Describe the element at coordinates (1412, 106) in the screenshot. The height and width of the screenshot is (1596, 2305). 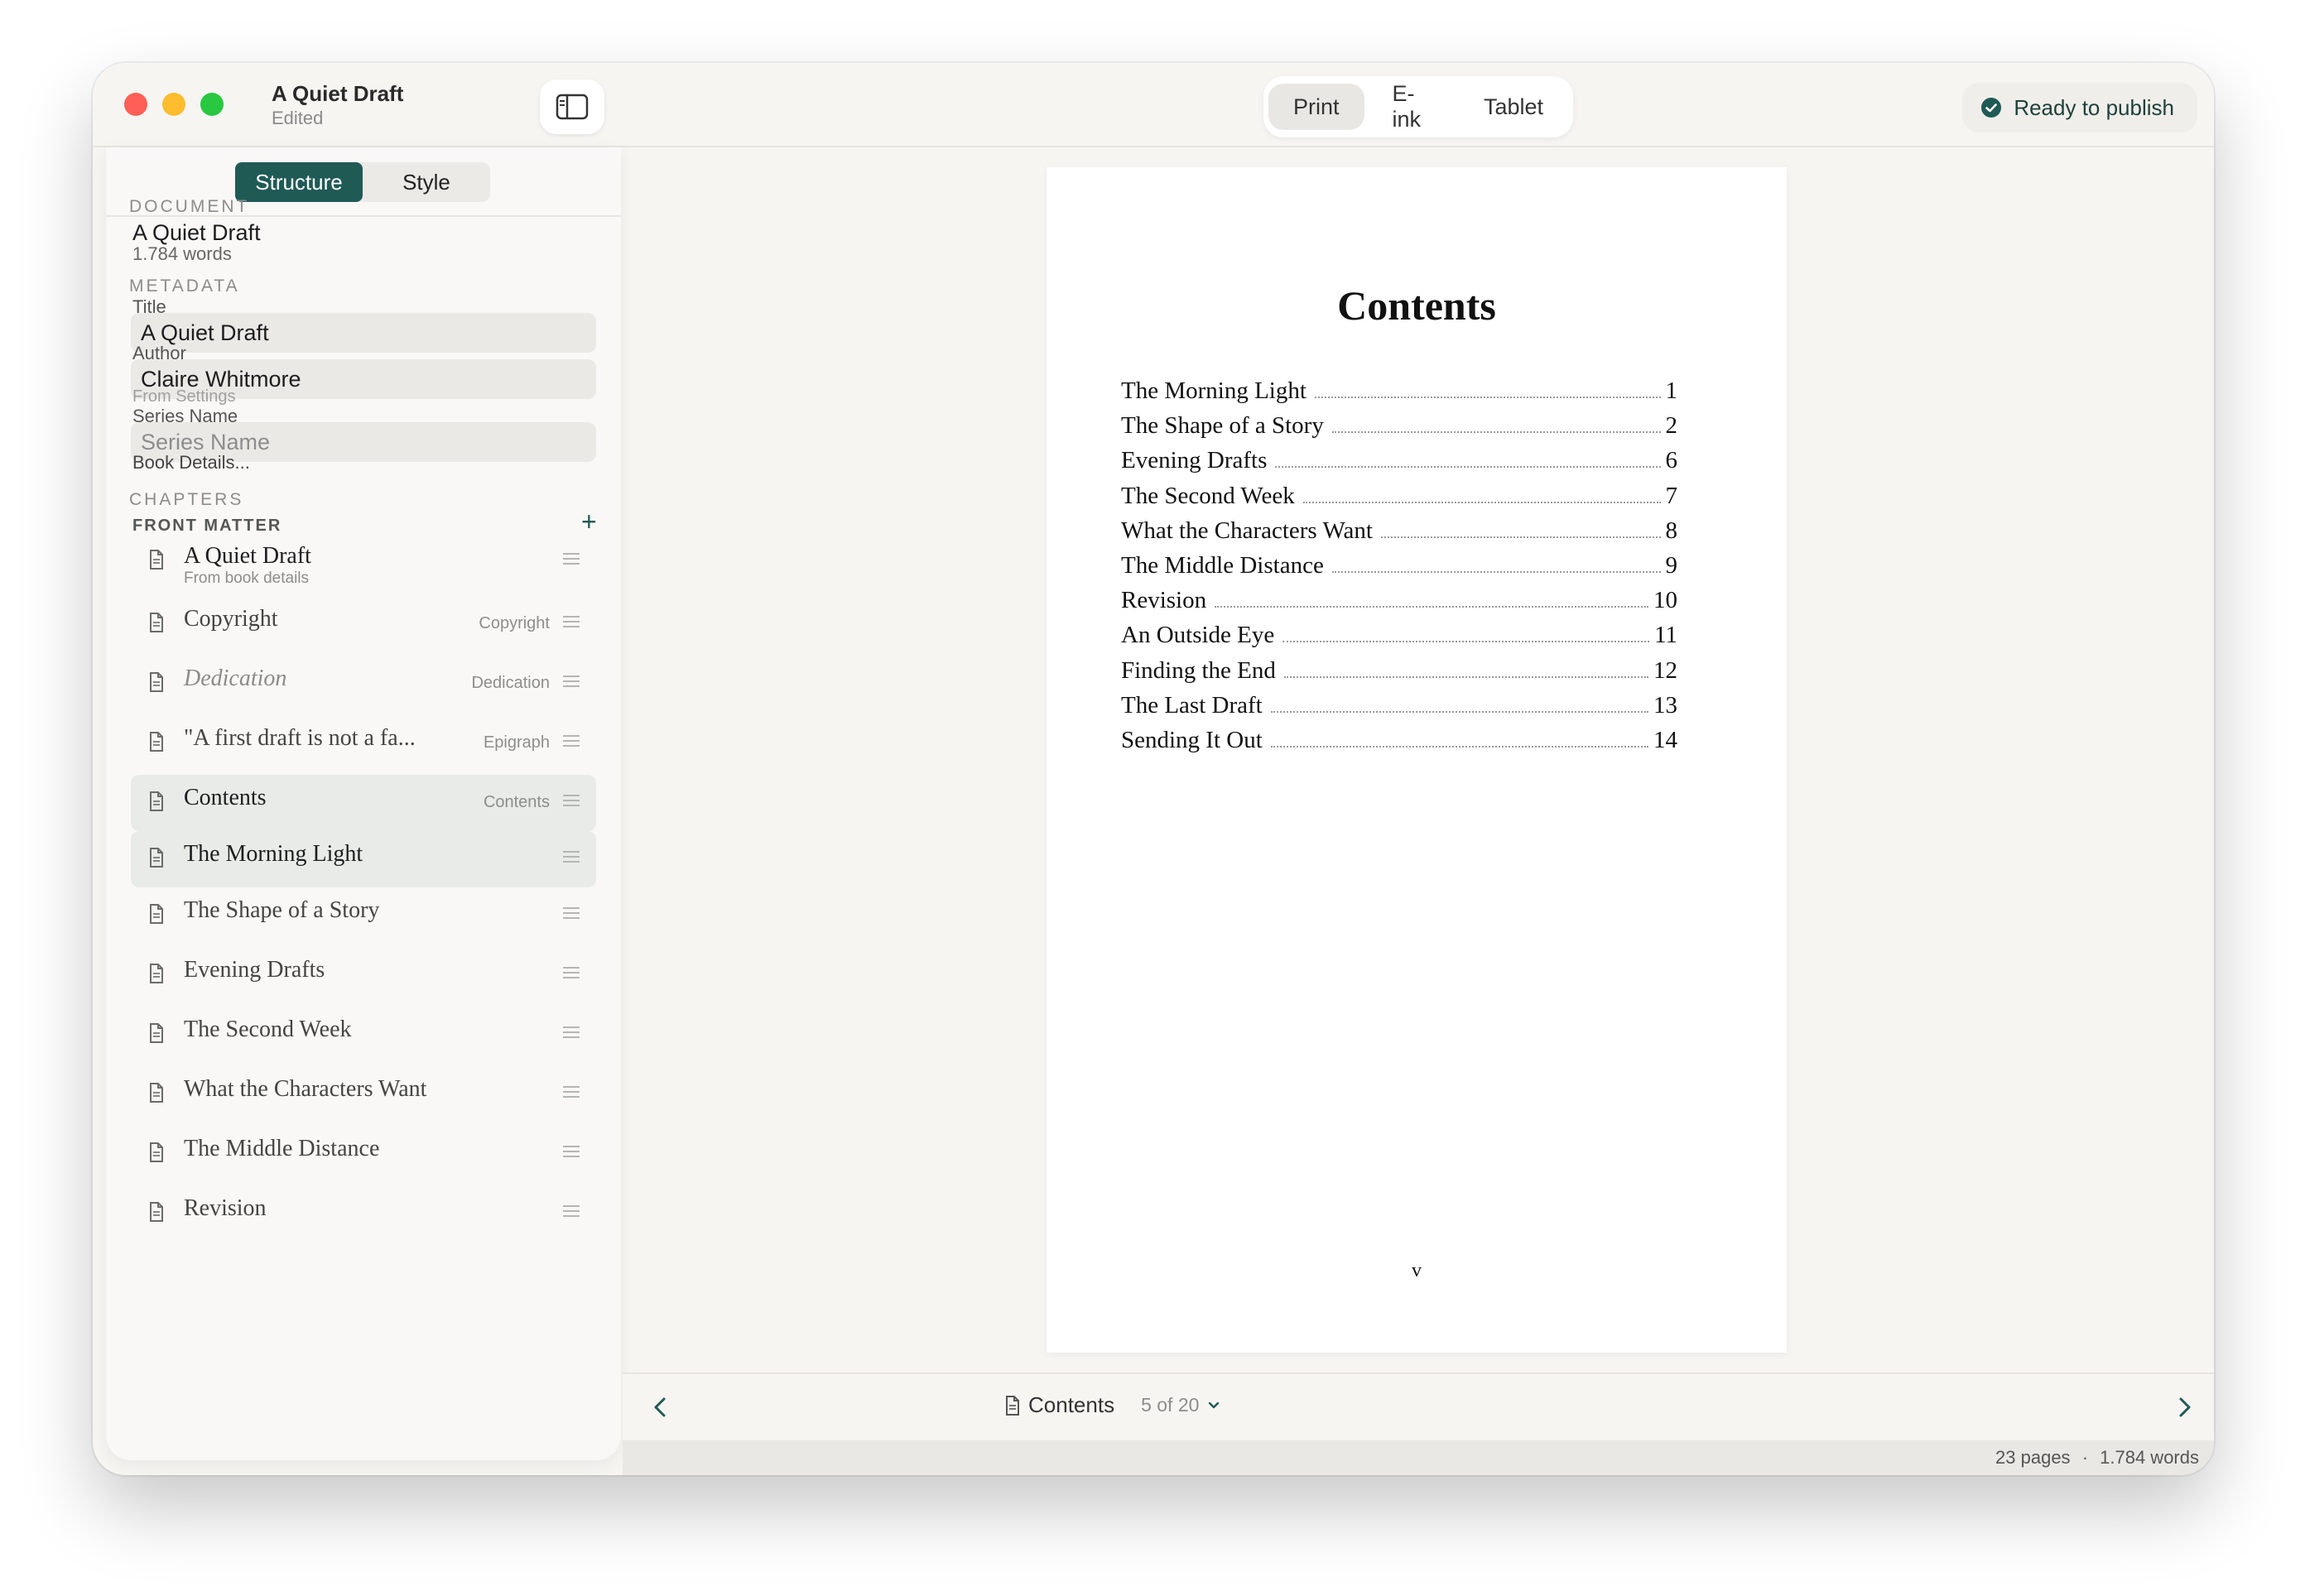
I see `format-eink: E-ink` at that location.